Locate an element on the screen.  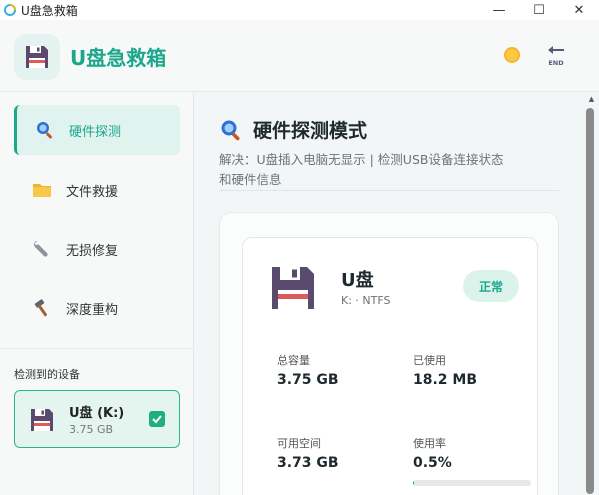
device-card: U盘 (K:) 3.75 GB is located at coordinates (97, 419).